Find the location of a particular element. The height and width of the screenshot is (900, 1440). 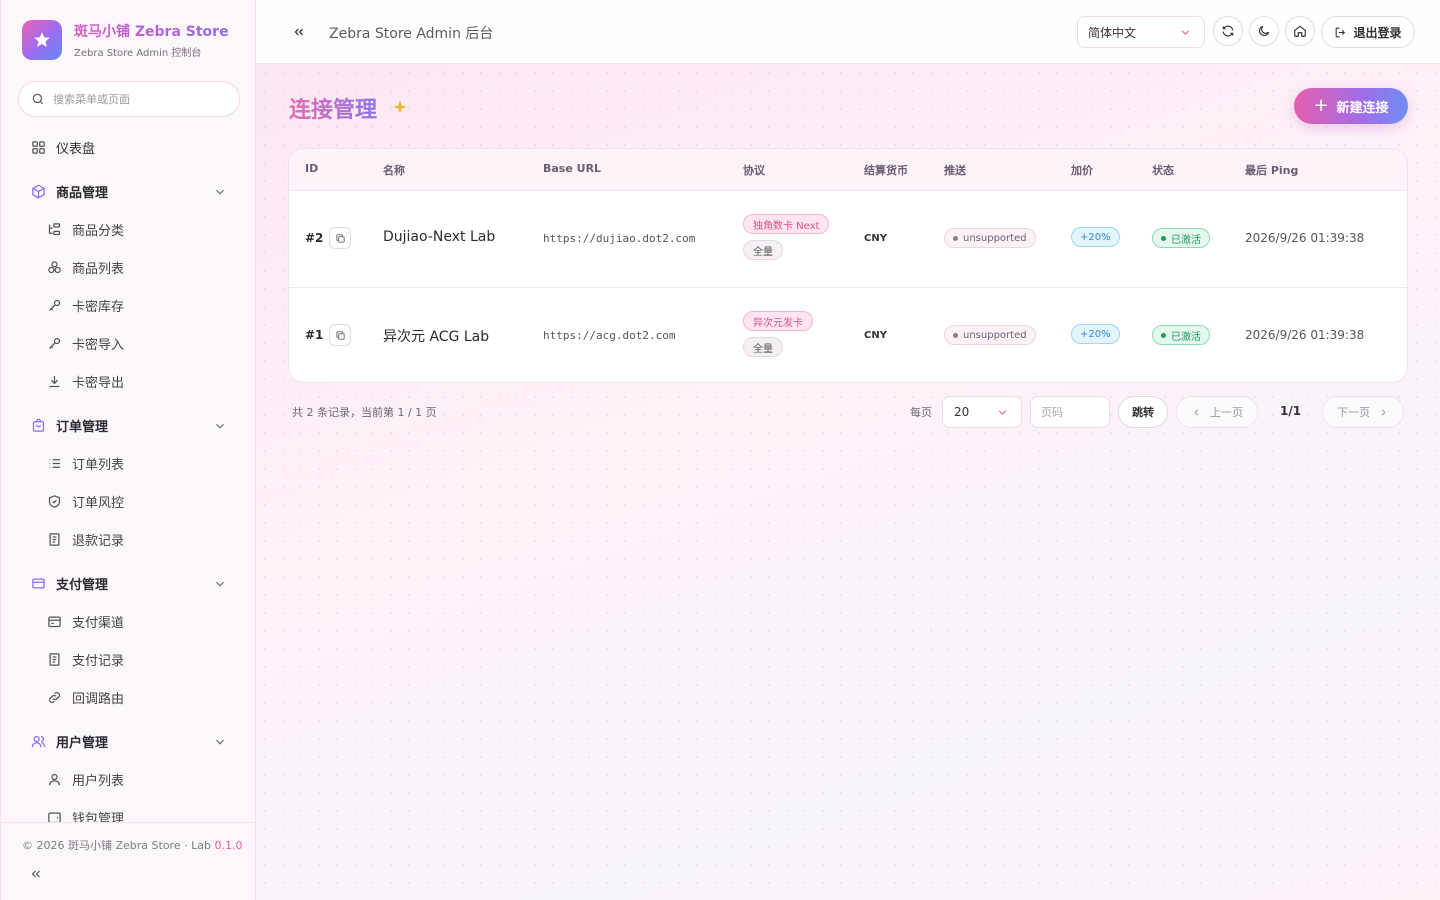

tree-icon is located at coordinates (54, 228).